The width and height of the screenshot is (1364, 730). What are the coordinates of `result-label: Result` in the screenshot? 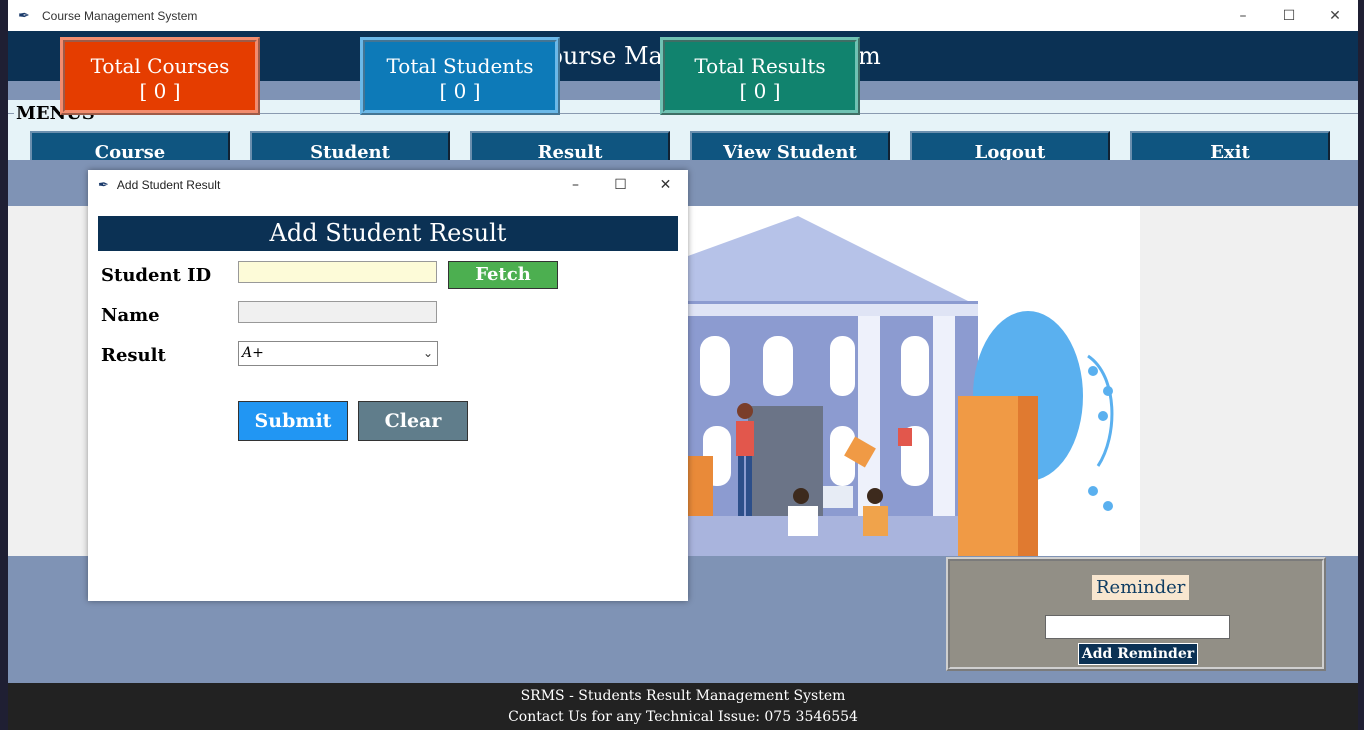 It's located at (133, 355).